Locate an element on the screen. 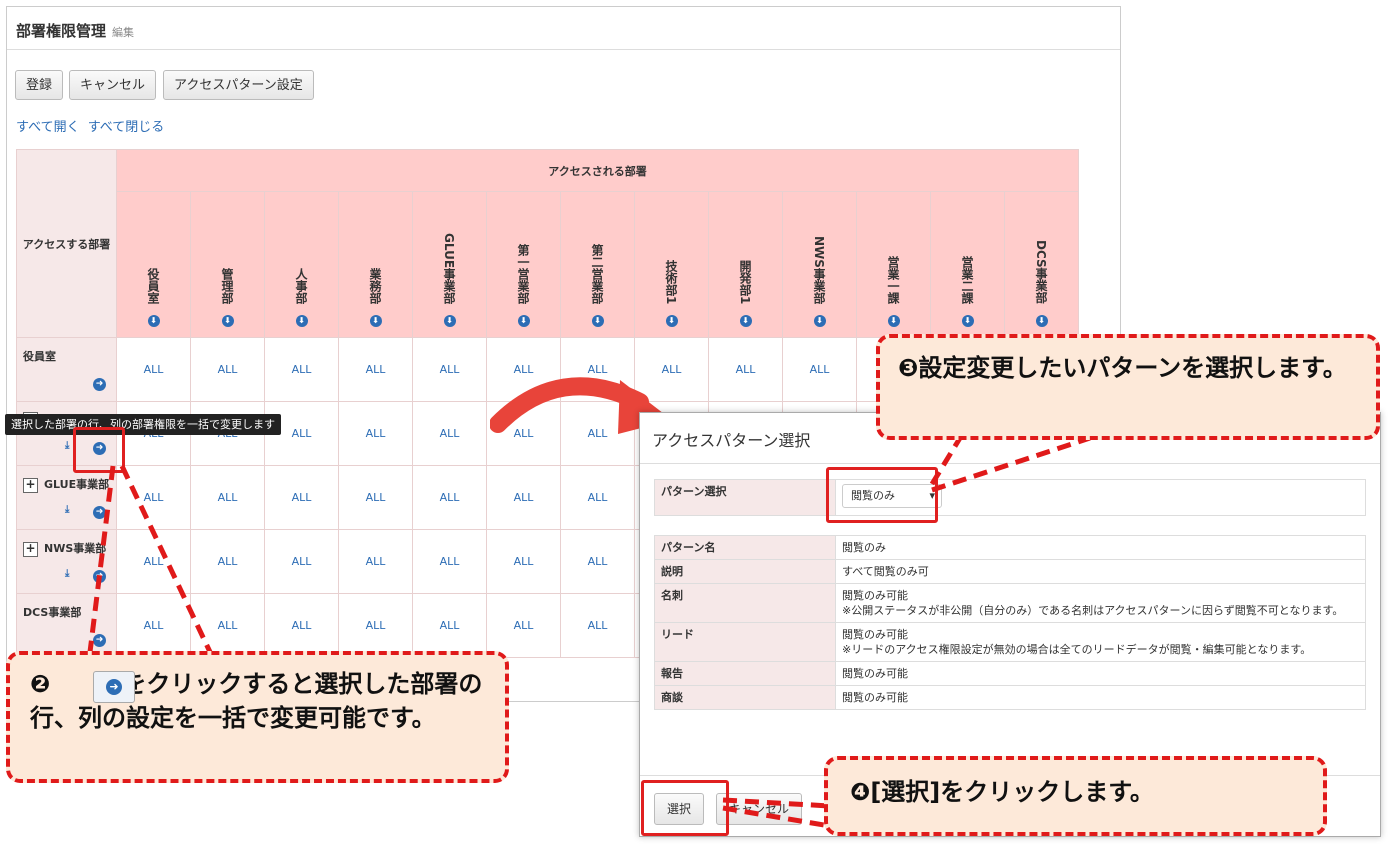 This screenshot has height=846, width=1389. row-action-icon: ➜ is located at coordinates (114, 687).